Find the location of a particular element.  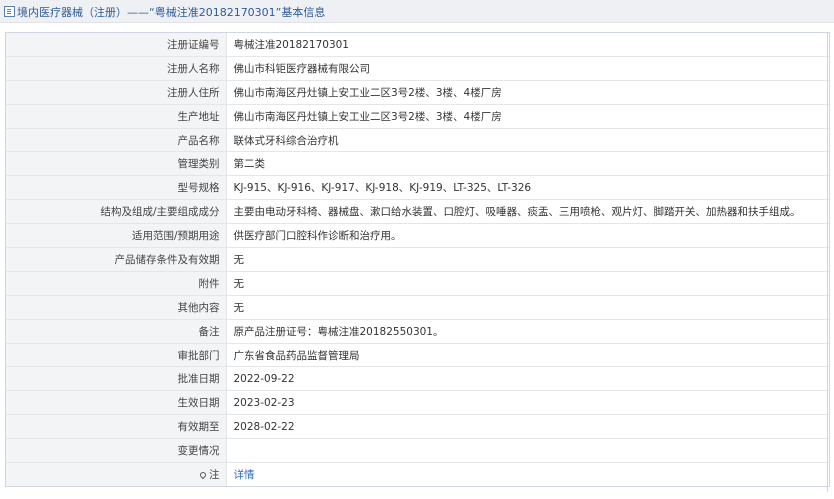

row-label: 适用范围/预期用途 is located at coordinates (116, 236).